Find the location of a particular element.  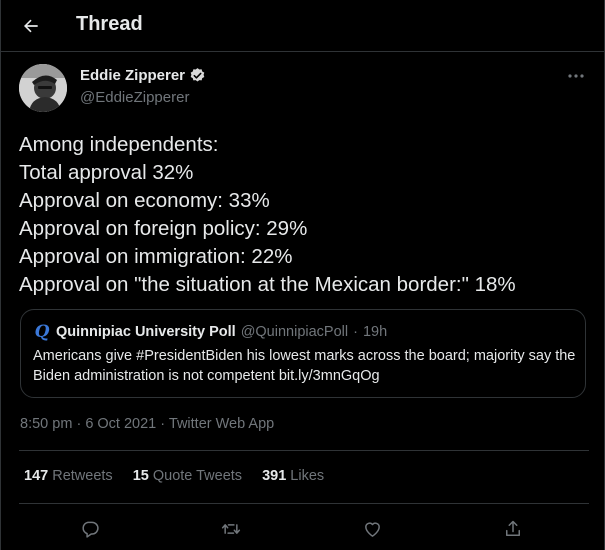

tweet-line: Approval on foreign policy: 29% is located at coordinates (163, 228).